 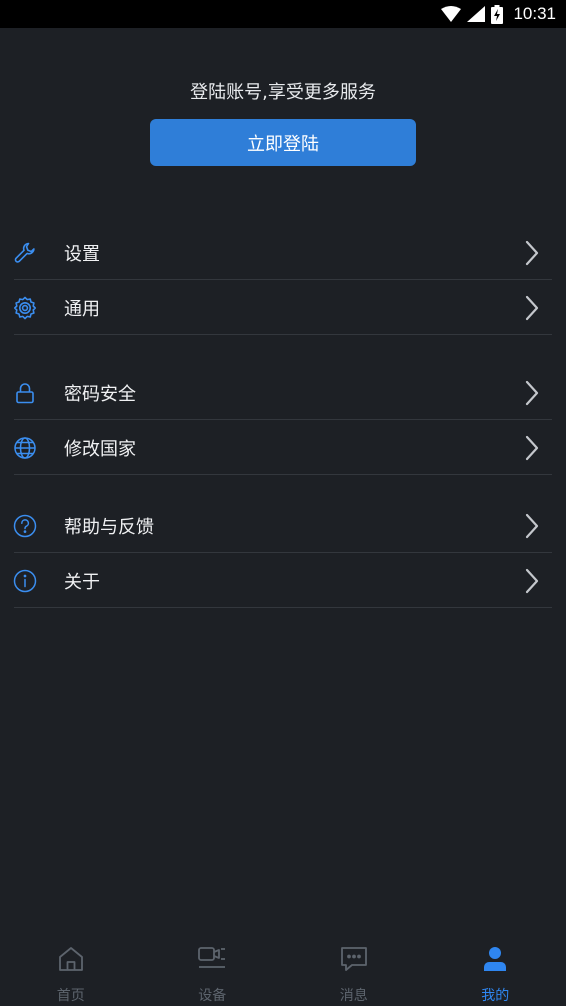 I want to click on battery-icon, so click(x=497, y=14).